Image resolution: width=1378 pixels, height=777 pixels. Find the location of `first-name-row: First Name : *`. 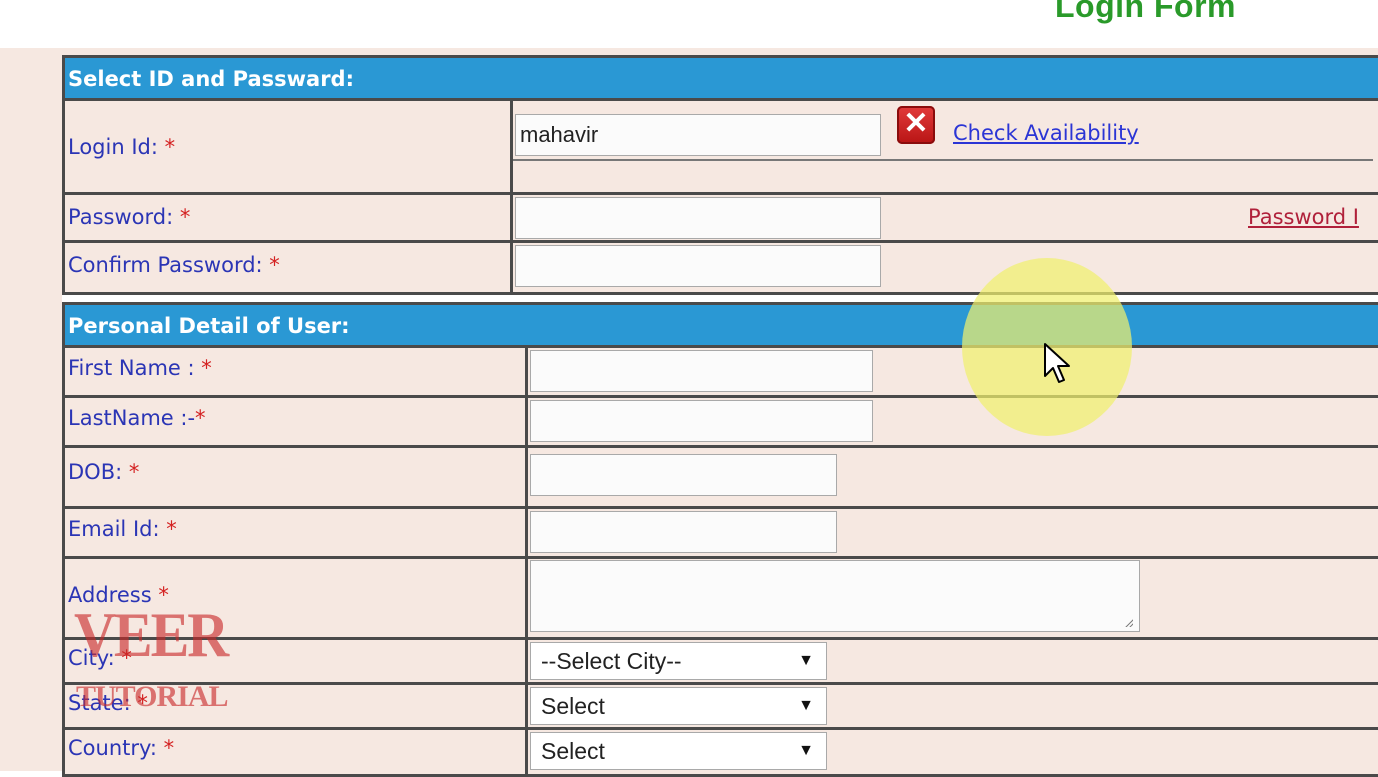

first-name-row: First Name : * is located at coordinates (721, 373).